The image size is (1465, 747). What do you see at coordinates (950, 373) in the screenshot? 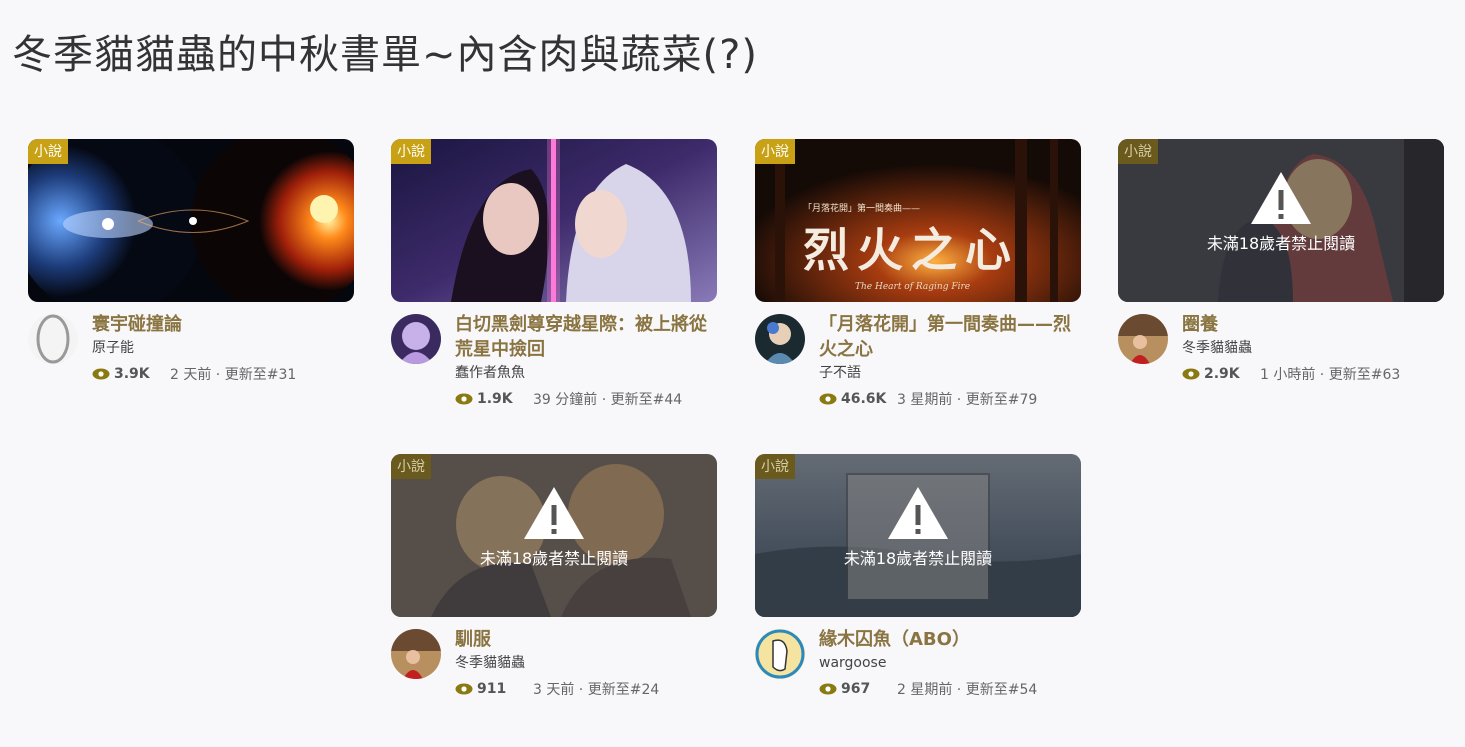
I see `author-name: 子不語` at bounding box center [950, 373].